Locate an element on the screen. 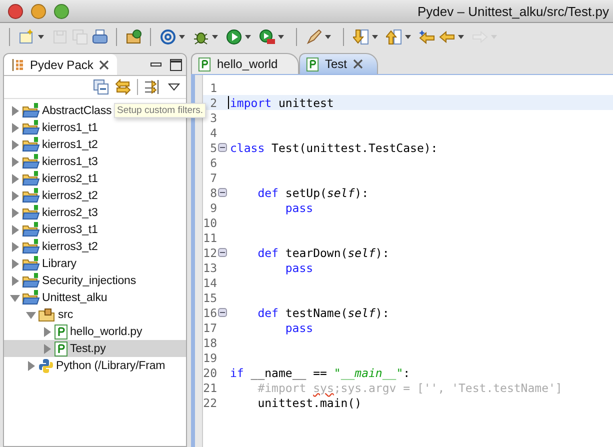 The width and height of the screenshot is (613, 447). line-number: 7 is located at coordinates (213, 177).